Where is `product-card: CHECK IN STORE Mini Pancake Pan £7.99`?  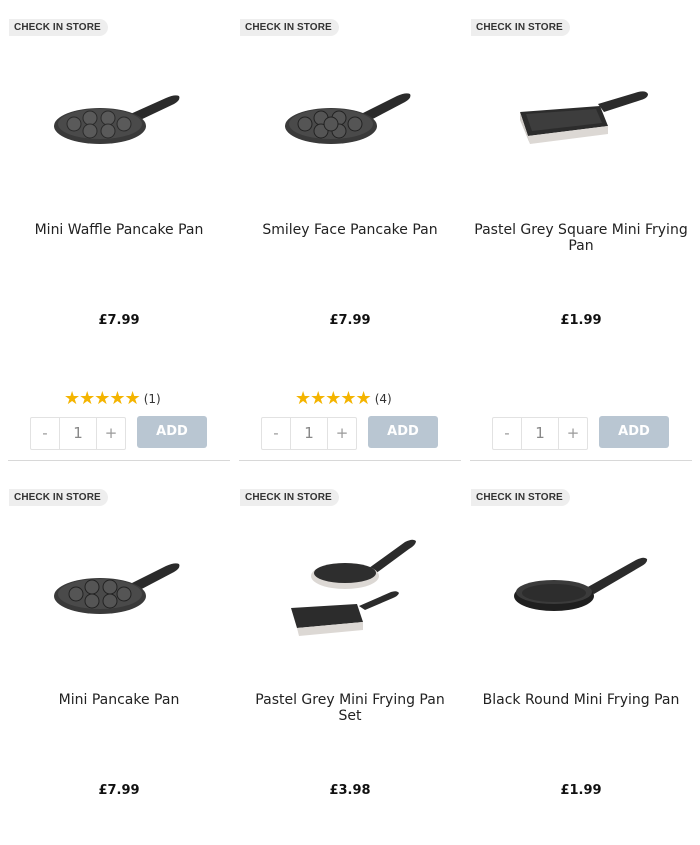 product-card: CHECK IN STORE Mini Pancake Pan £7.99 is located at coordinates (119, 657).